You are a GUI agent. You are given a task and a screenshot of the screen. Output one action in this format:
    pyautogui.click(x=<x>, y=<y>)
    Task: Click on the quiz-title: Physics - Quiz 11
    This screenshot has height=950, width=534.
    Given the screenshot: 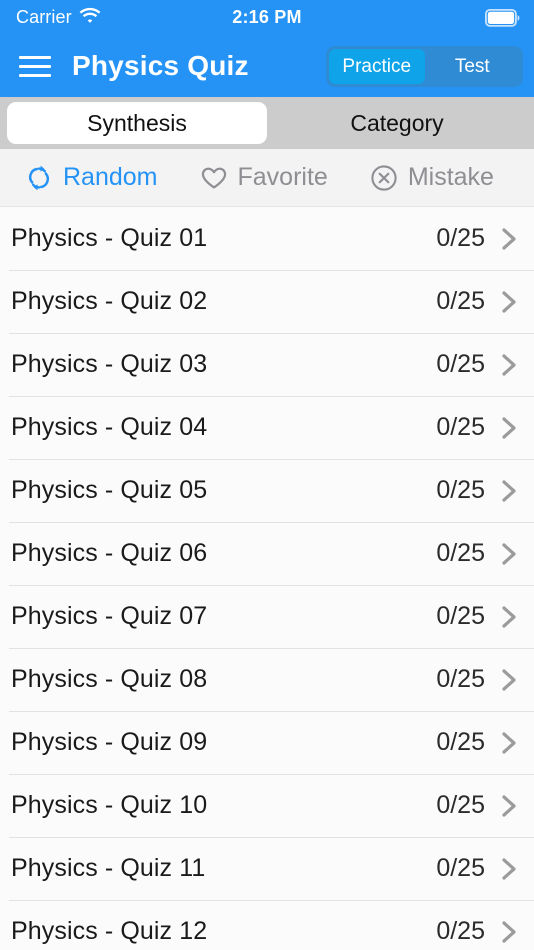 What is the action you would take?
    pyautogui.click(x=108, y=868)
    